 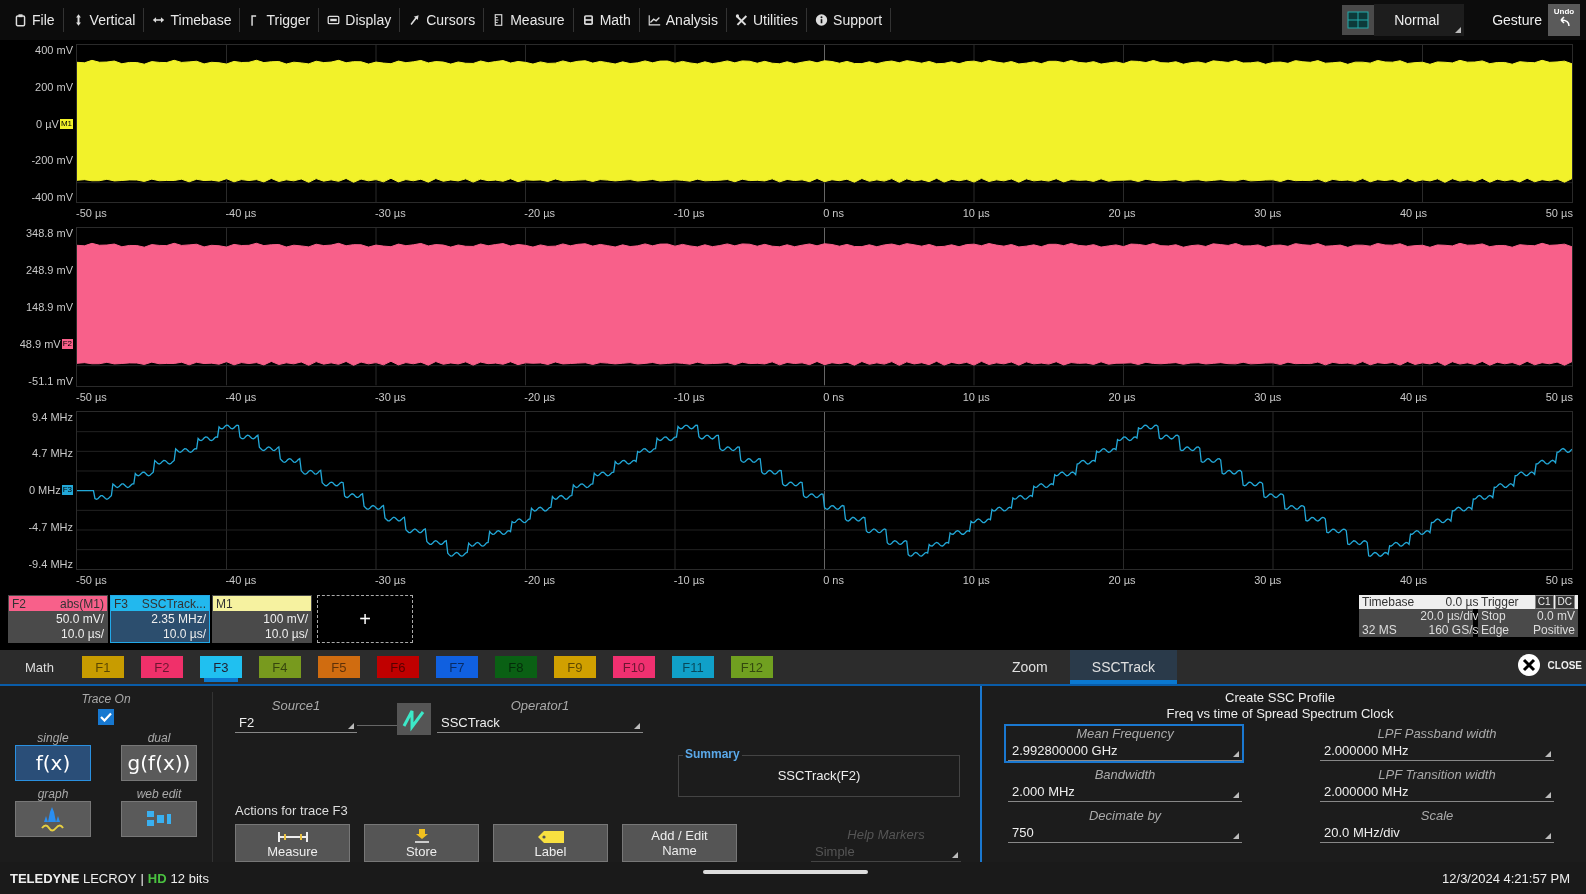 I want to click on axis-label: -10 µs, so click(x=689, y=580).